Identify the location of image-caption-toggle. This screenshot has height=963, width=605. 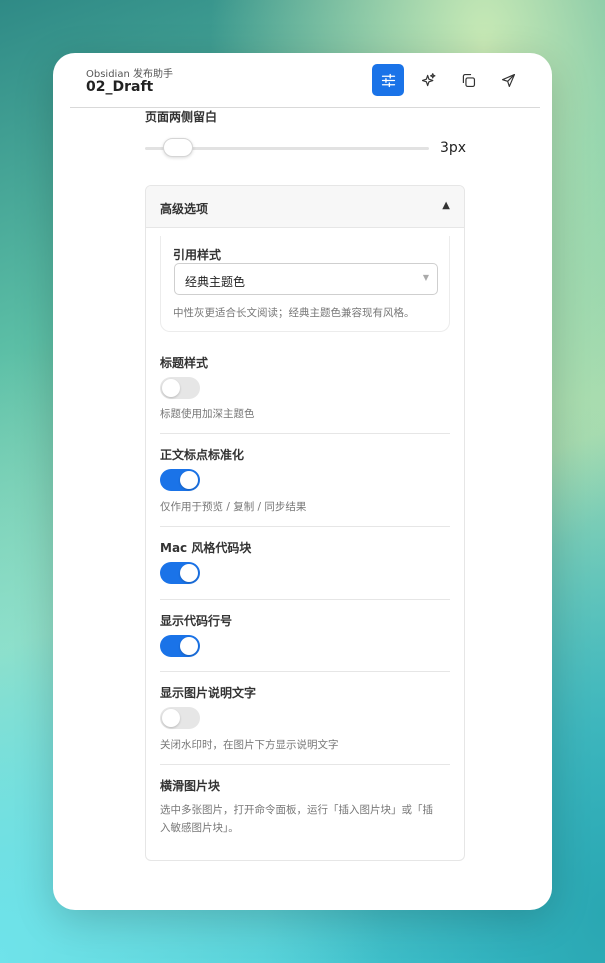
(180, 718).